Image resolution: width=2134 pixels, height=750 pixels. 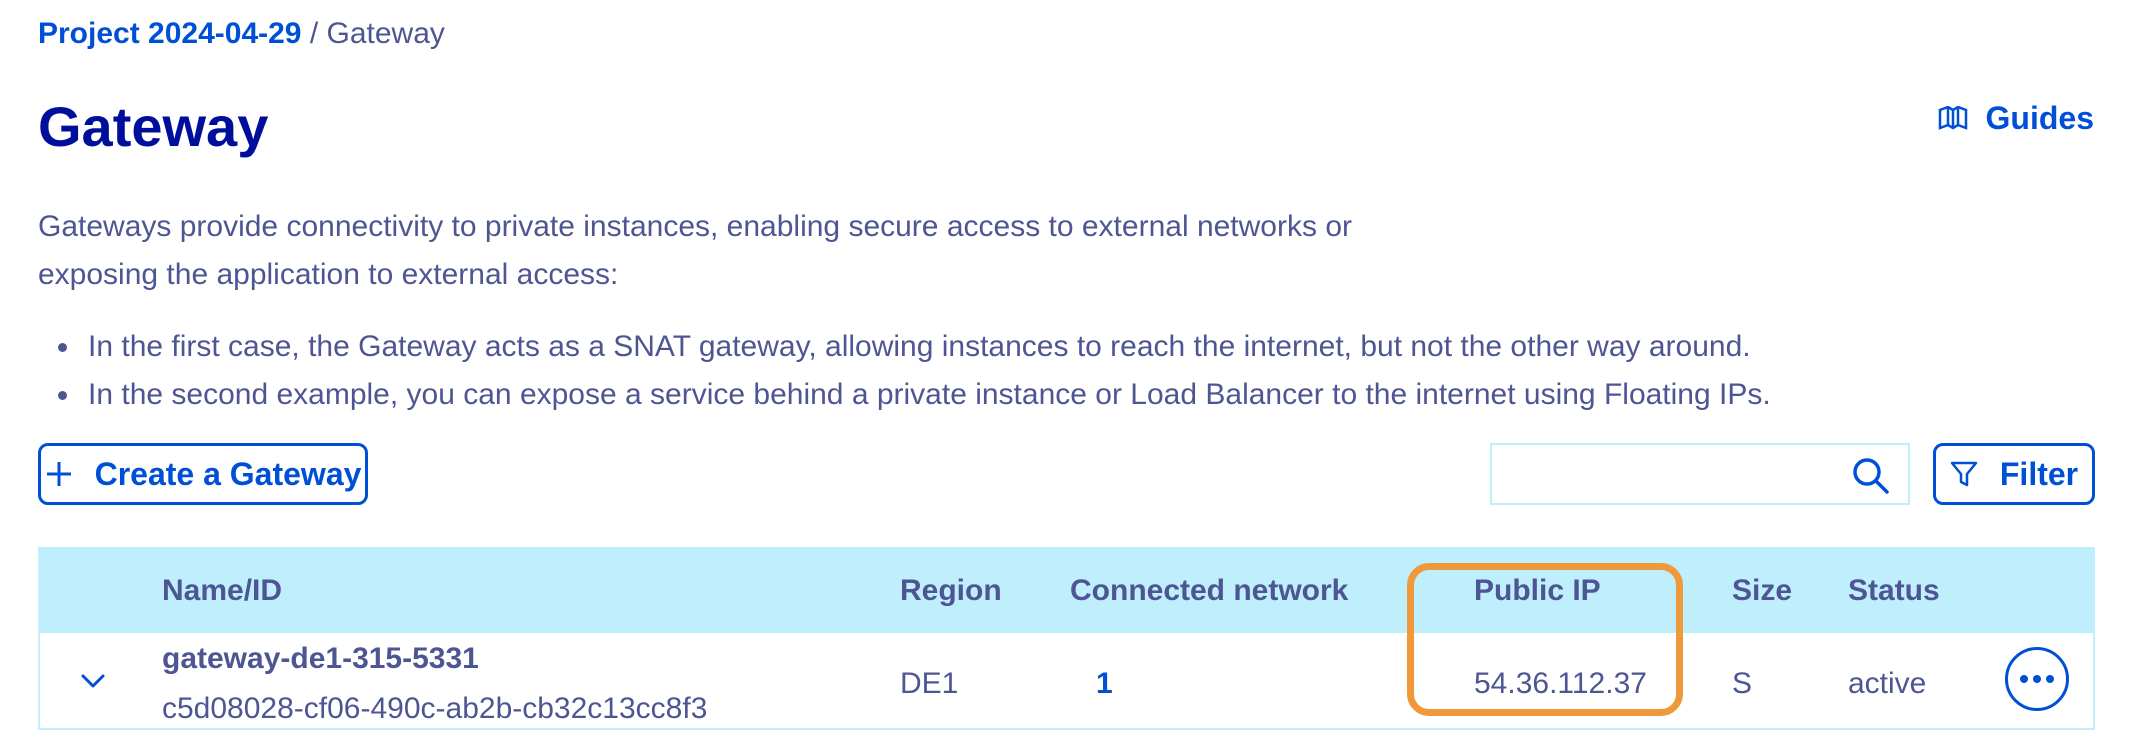 I want to click on search-icon, so click(x=1871, y=476).